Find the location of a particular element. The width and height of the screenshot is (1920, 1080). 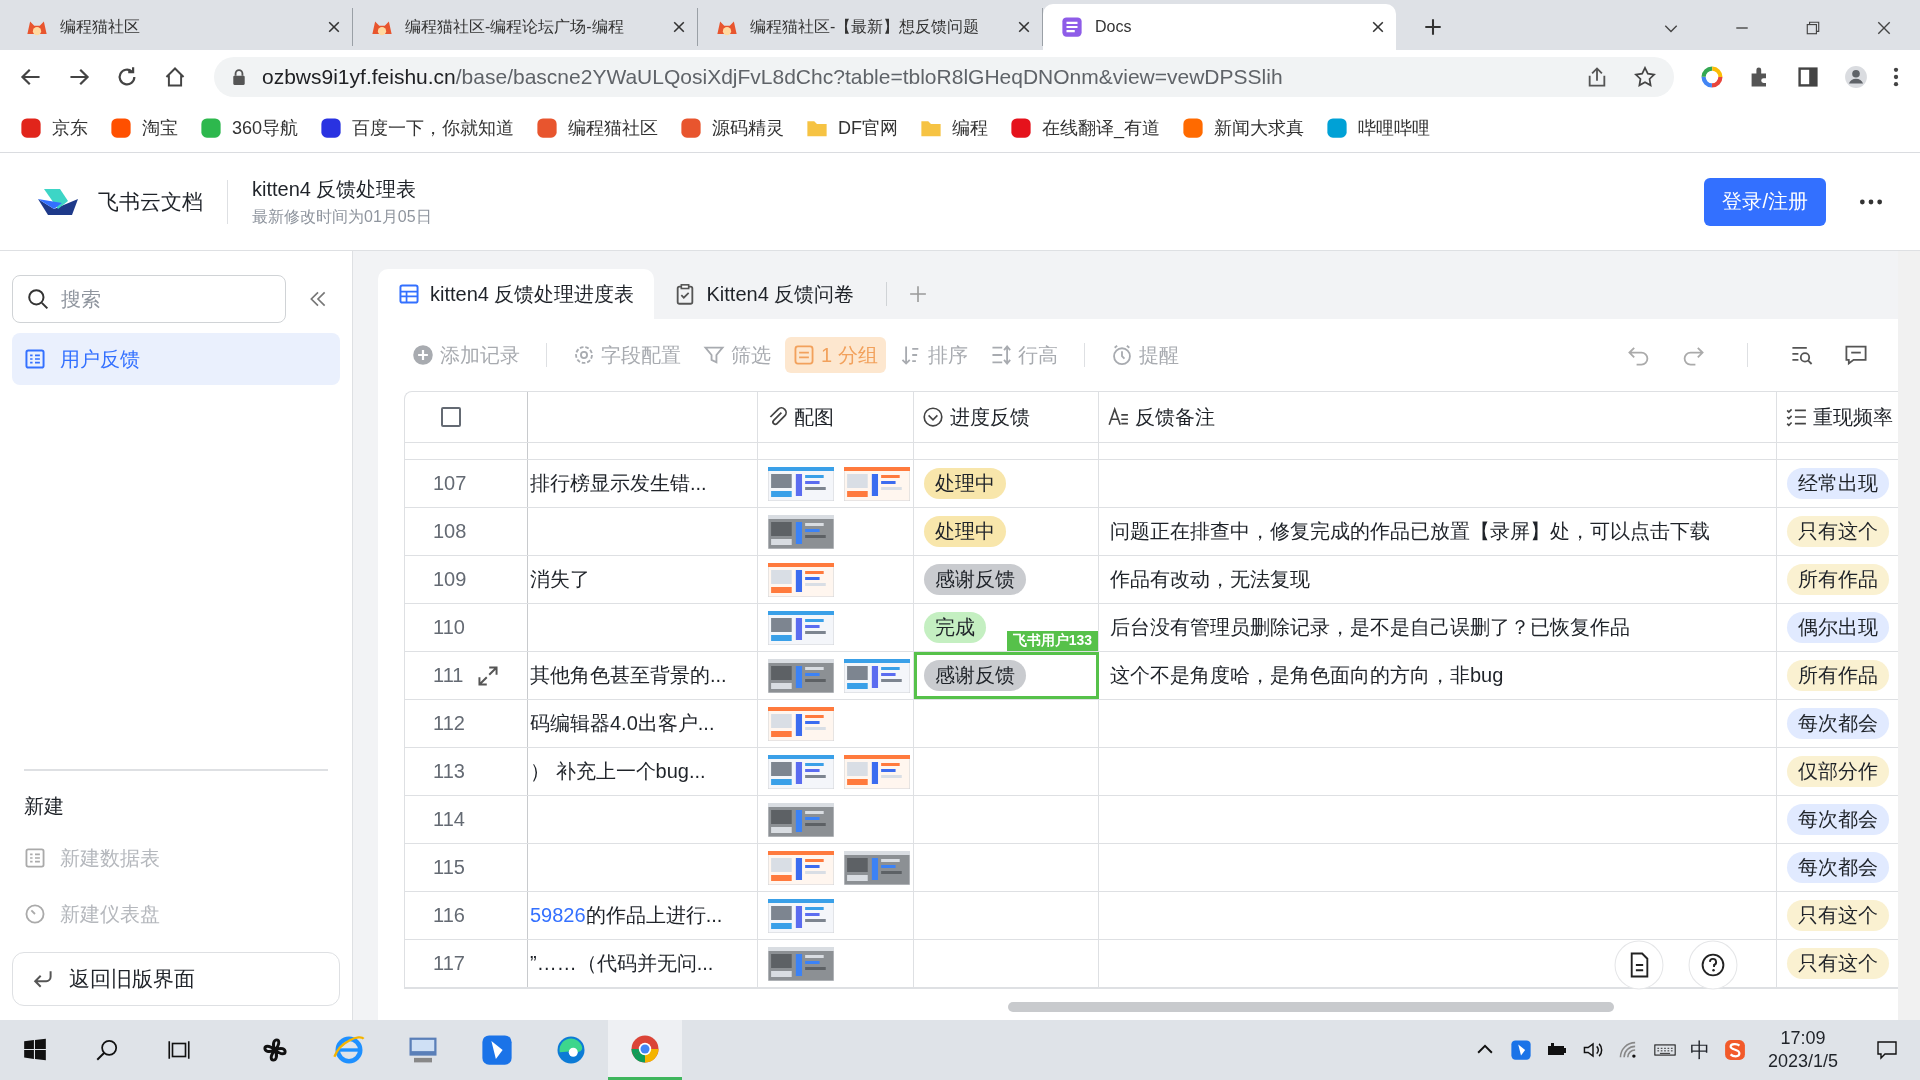

avatar-icon is located at coordinates (1856, 76).